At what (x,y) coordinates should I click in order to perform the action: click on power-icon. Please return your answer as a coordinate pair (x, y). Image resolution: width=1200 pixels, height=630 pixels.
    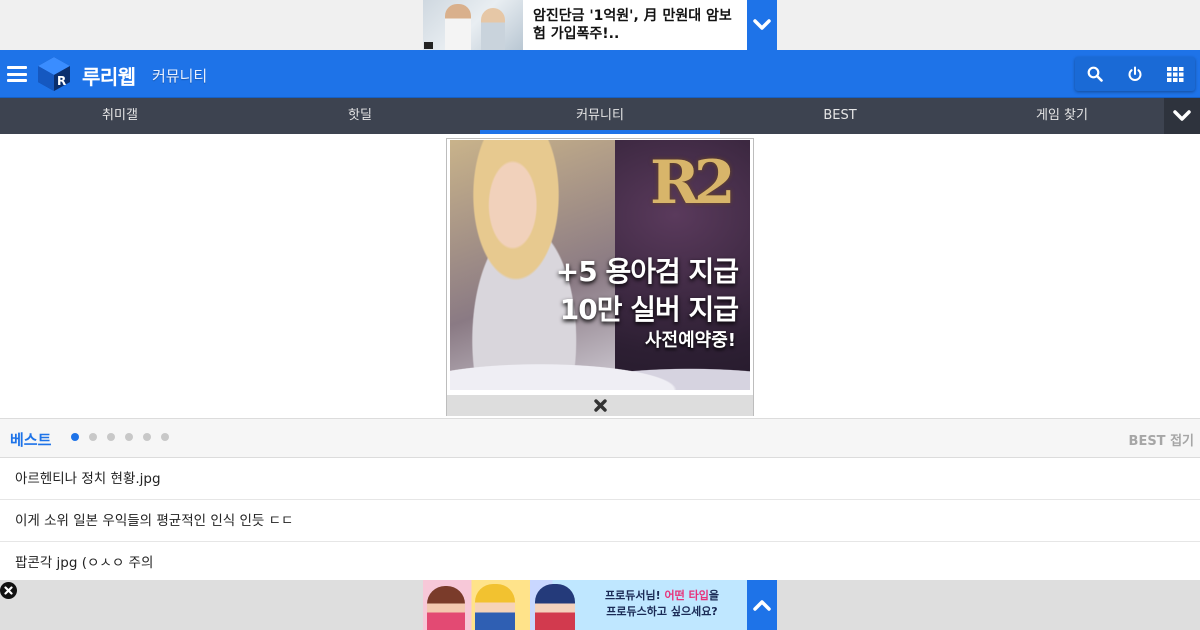
    Looking at the image, I should click on (1135, 74).